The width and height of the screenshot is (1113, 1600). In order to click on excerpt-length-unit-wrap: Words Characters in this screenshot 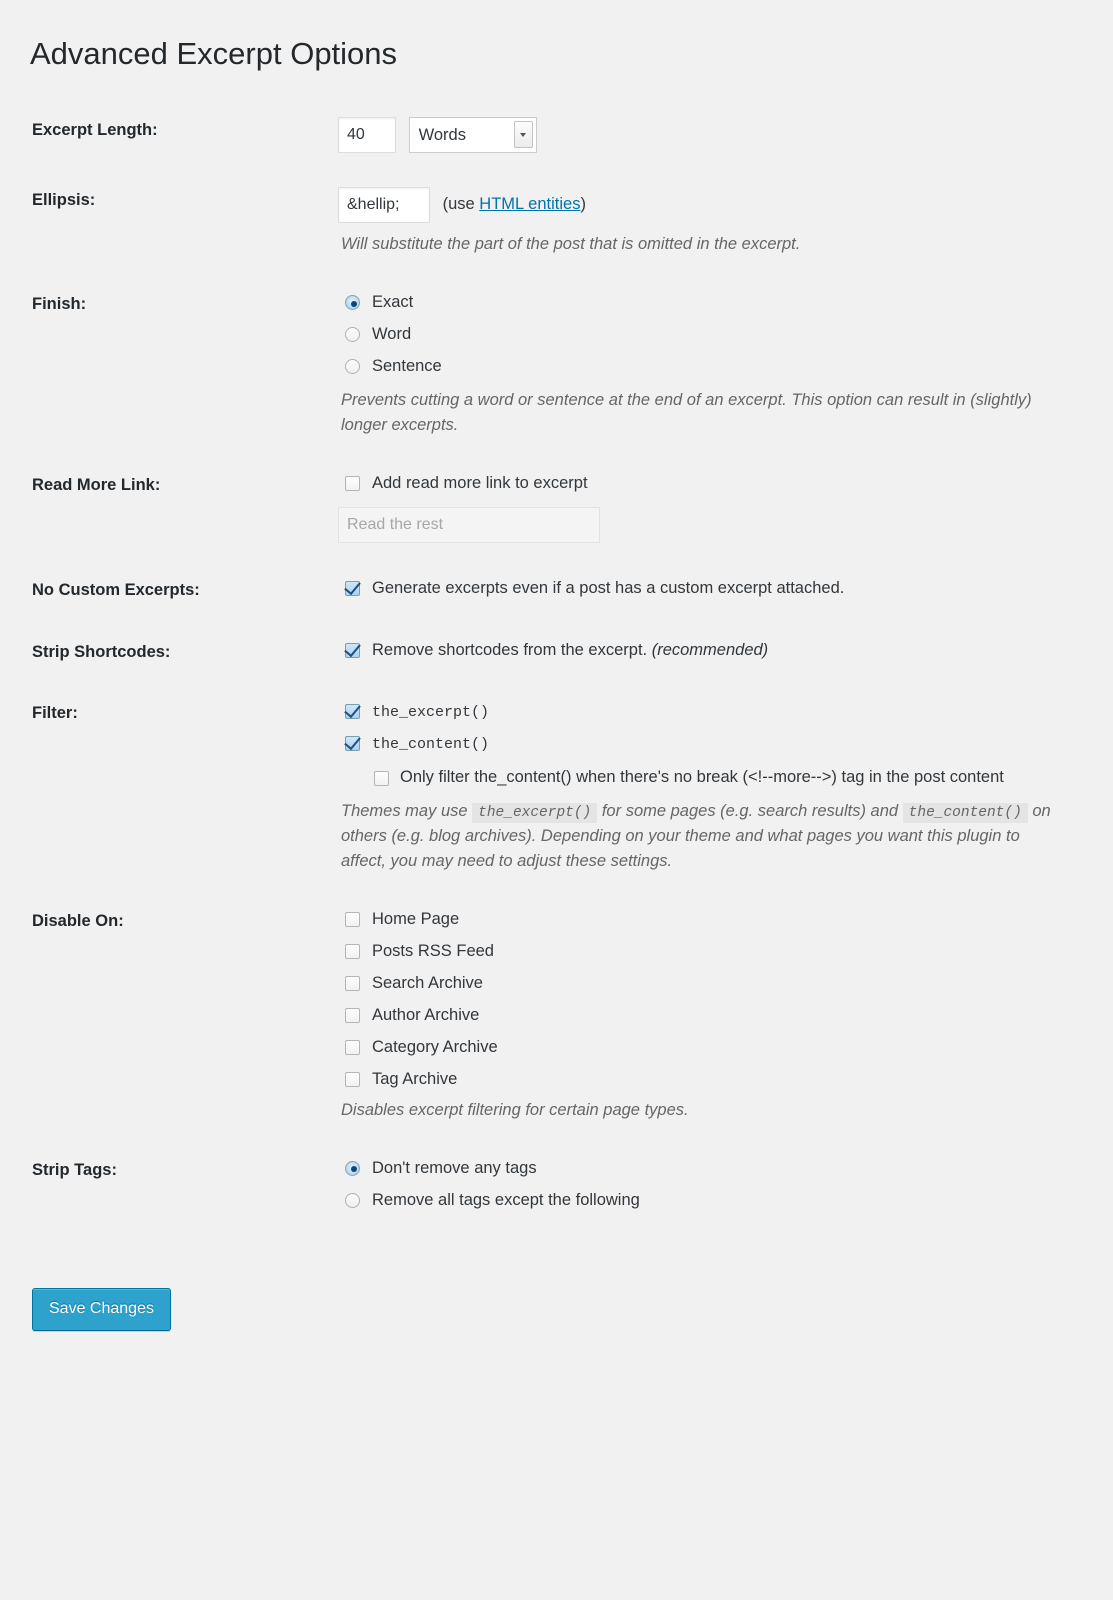, I will do `click(472, 135)`.